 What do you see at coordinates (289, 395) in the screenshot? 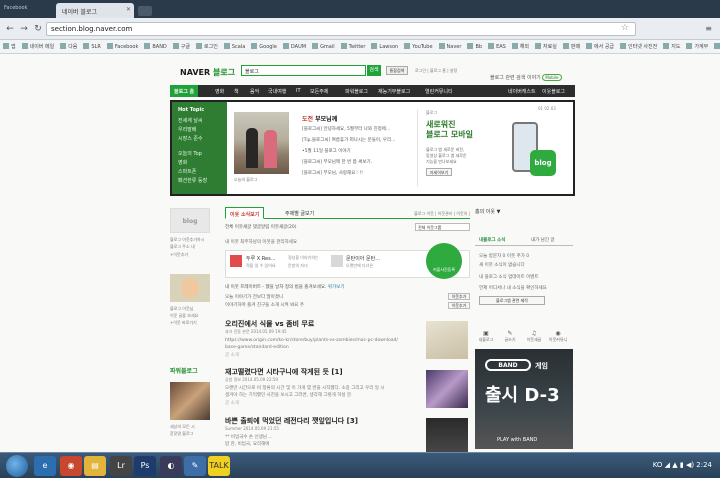
I see `post-excerpt: 생겨야 하는 기억했던 사진을 보시고 그러면, 생각해 그렇게 하실 분.` at bounding box center [289, 395].